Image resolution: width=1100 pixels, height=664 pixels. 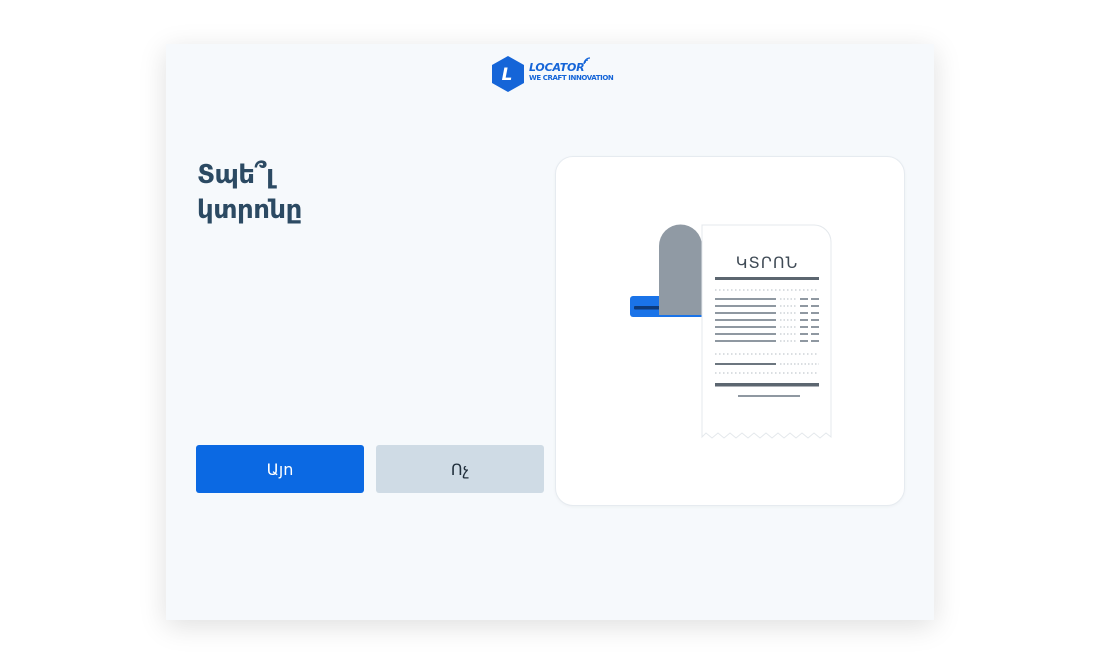 I want to click on brand-name: LOCATOR, so click(x=557, y=67).